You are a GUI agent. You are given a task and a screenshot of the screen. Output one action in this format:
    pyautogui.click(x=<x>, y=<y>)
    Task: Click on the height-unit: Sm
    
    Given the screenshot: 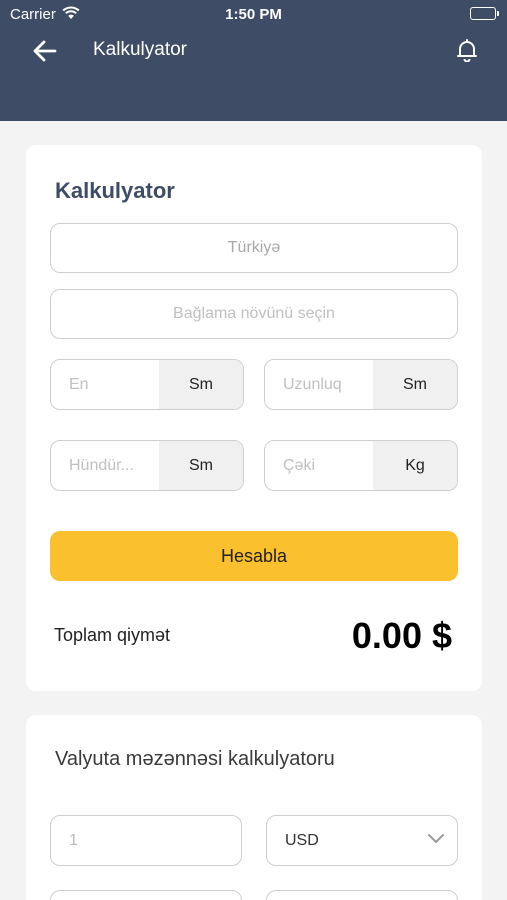 What is the action you would take?
    pyautogui.click(x=201, y=465)
    